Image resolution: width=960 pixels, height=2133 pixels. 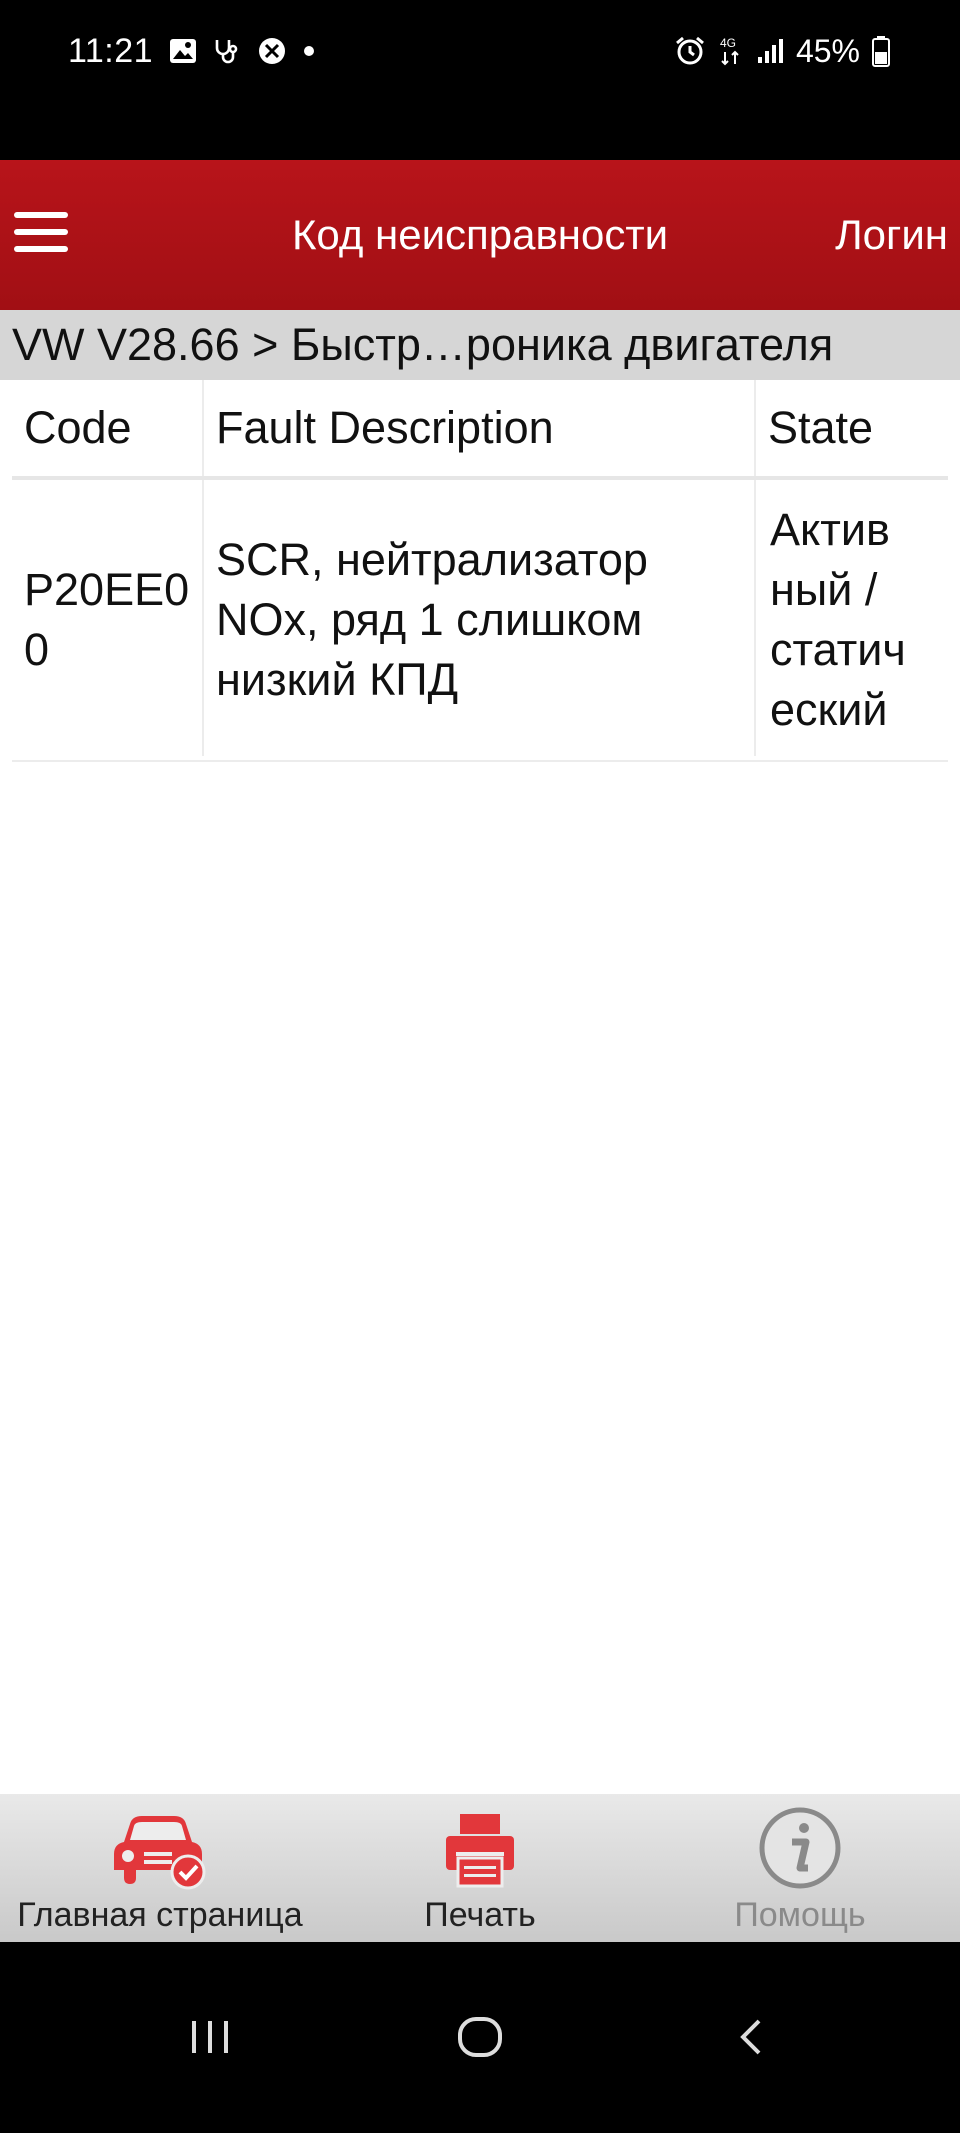 I want to click on system-nav-bar, so click(x=480, y=2037).